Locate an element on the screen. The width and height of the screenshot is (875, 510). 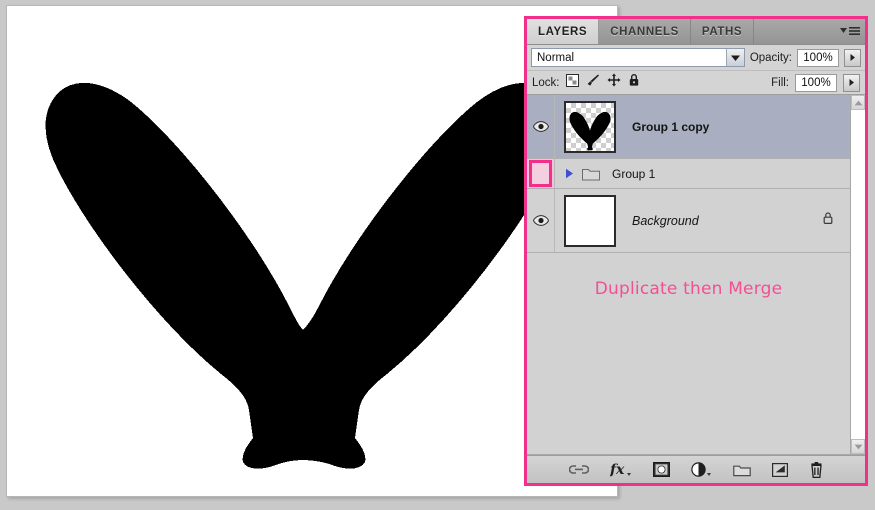
fill-label: Fill: is located at coordinates (780, 82).